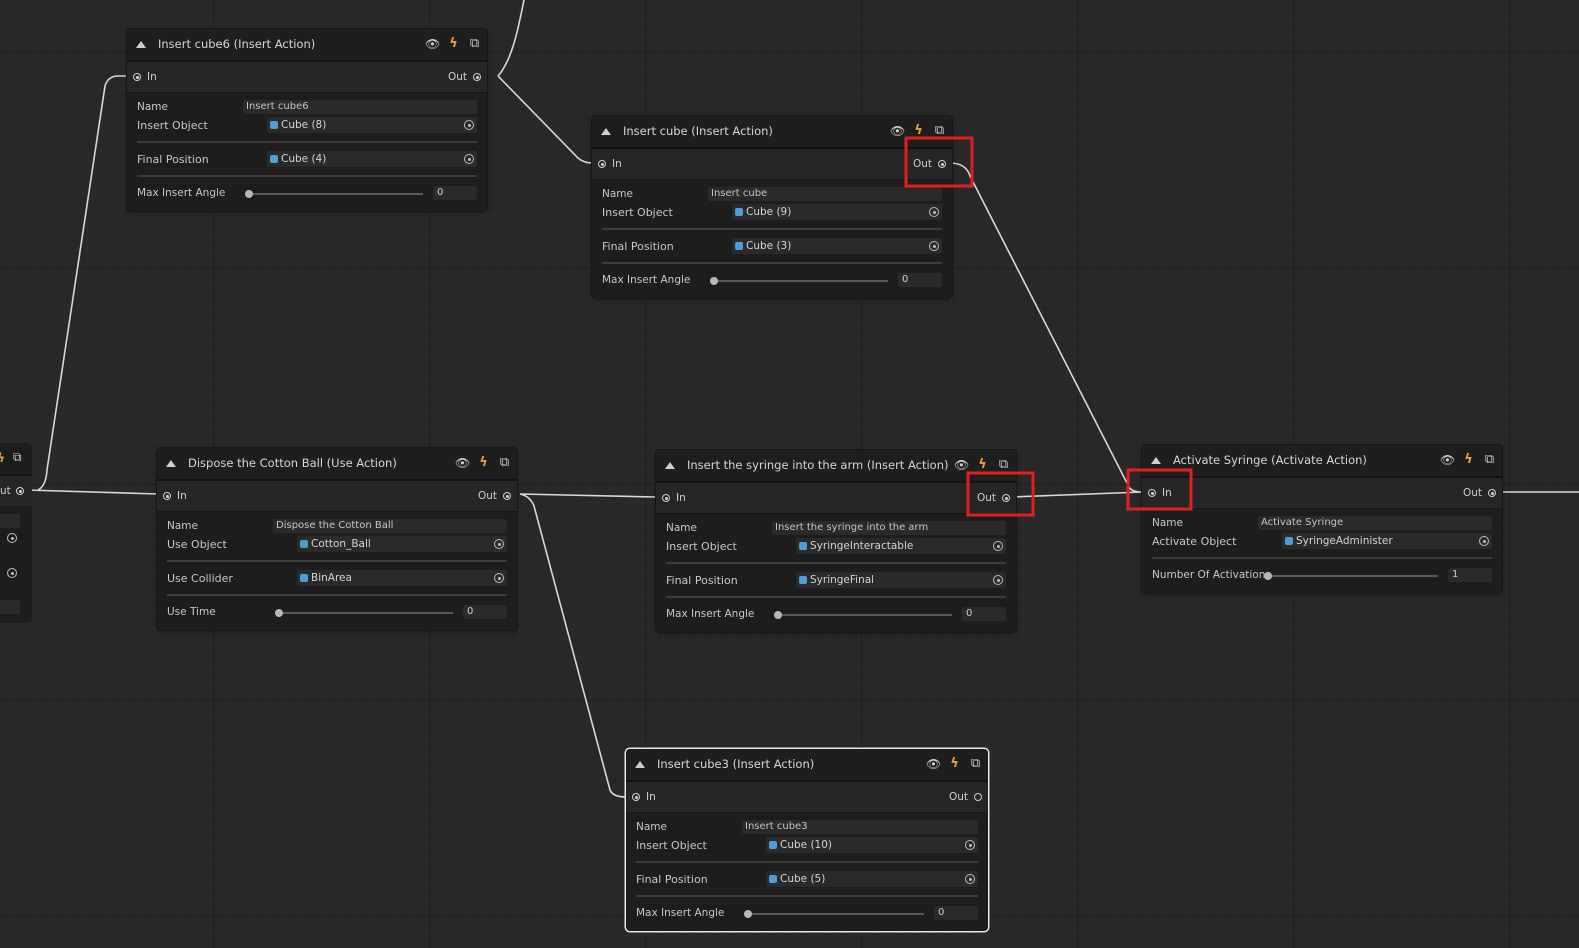  I want to click on name-field: Activate Syringe, so click(1375, 523).